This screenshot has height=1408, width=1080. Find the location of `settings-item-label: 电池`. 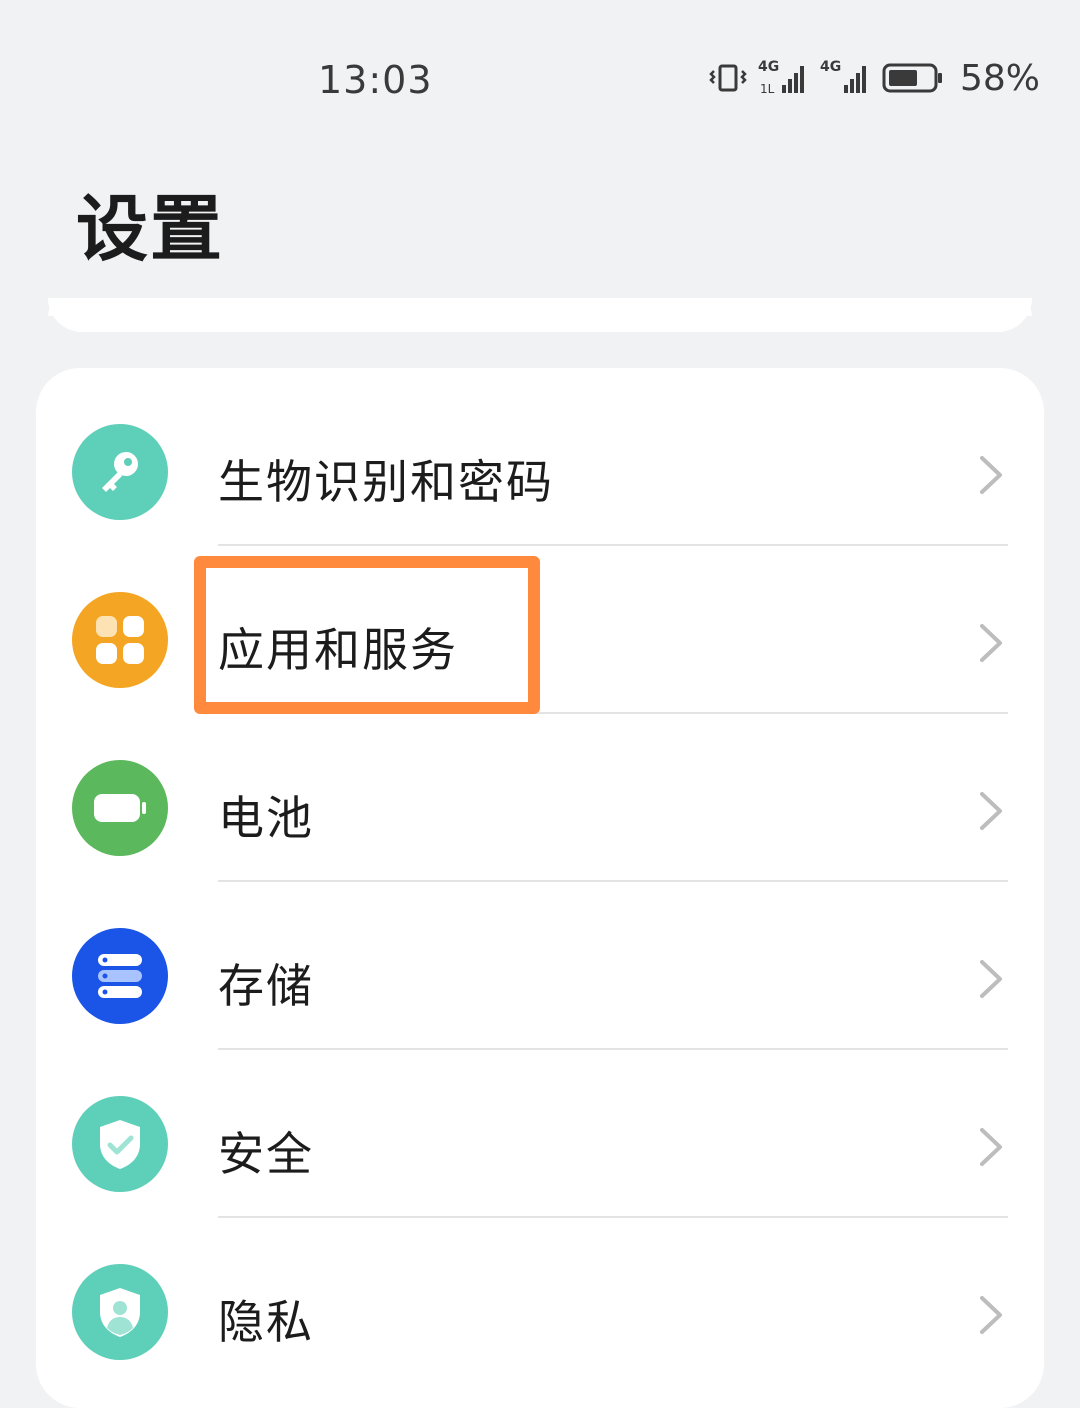

settings-item-label: 电池 is located at coordinates (266, 818).